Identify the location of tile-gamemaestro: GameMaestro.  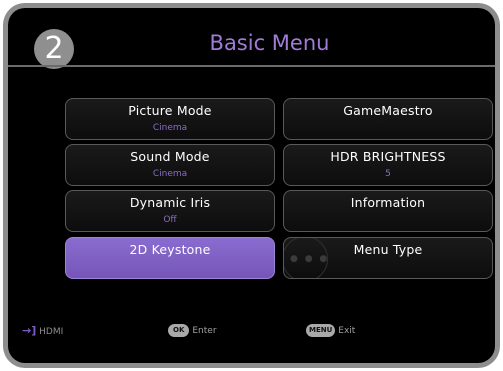
(388, 119).